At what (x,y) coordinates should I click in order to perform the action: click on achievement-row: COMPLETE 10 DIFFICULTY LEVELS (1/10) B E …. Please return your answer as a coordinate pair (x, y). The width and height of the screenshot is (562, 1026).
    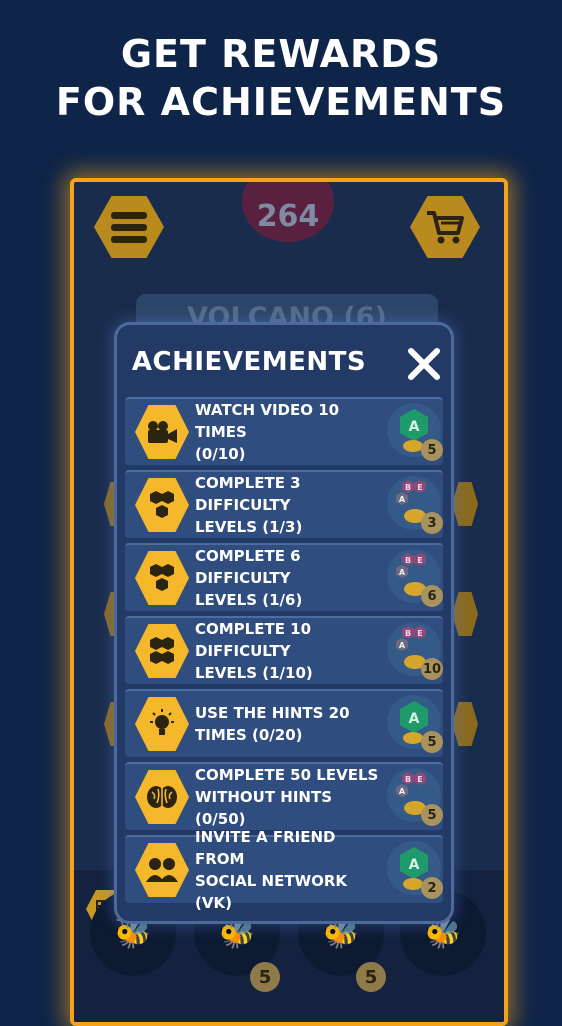
    Looking at the image, I should click on (284, 650).